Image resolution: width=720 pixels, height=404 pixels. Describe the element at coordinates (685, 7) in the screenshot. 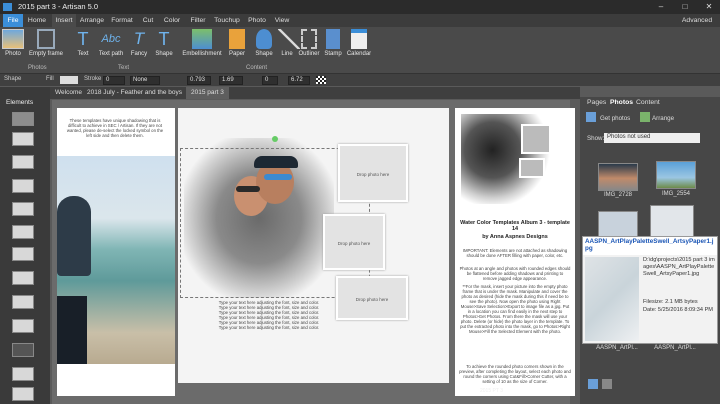

I see `maximize-button: □` at that location.